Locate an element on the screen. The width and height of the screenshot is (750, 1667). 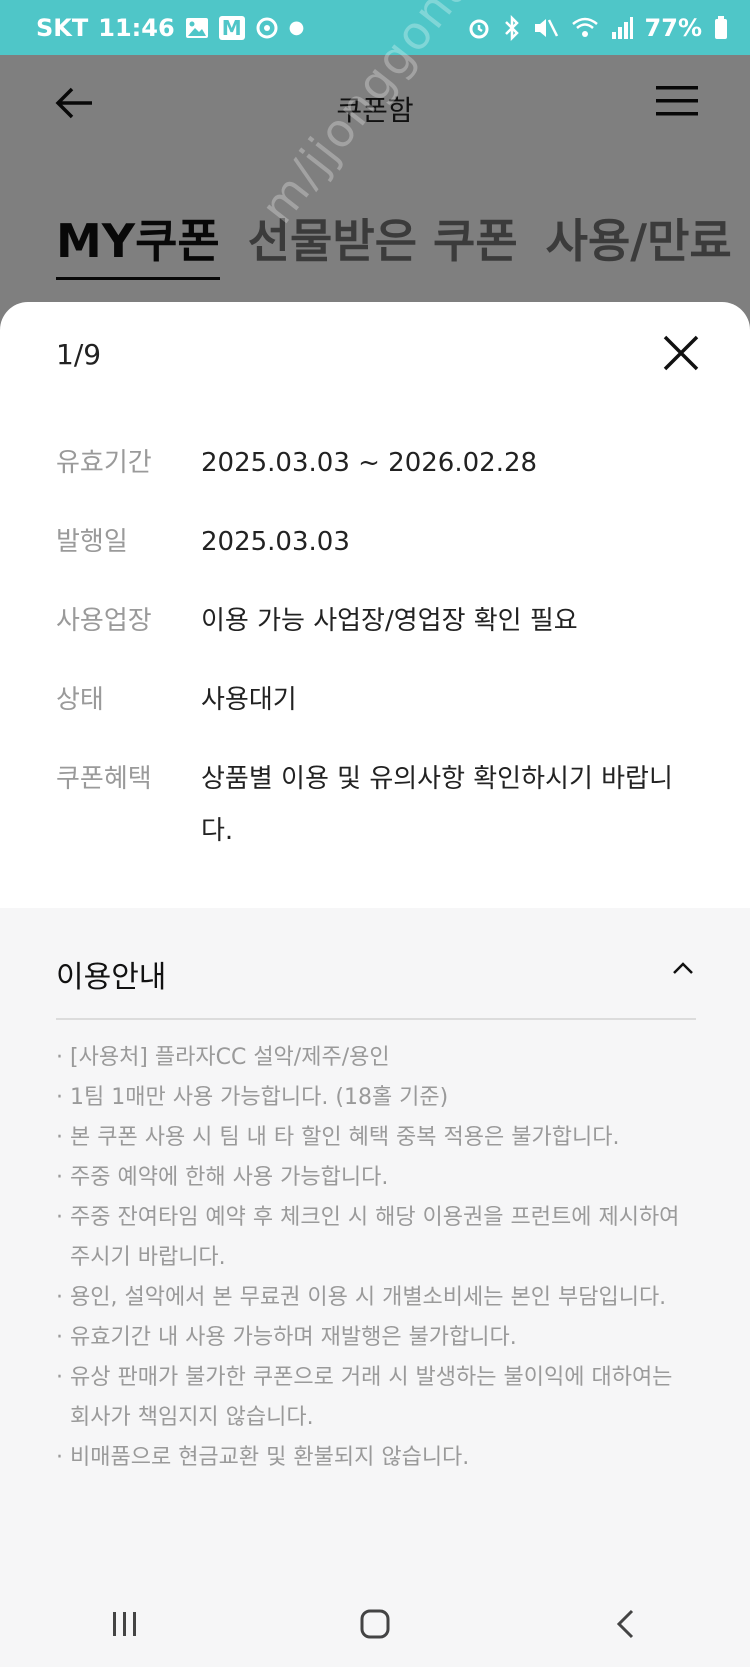
detail-row-benefit: 쿠폰혜택 상품별 이용 및 유의사항 확인하시기 바랍니다. is located at coordinates (376, 807).